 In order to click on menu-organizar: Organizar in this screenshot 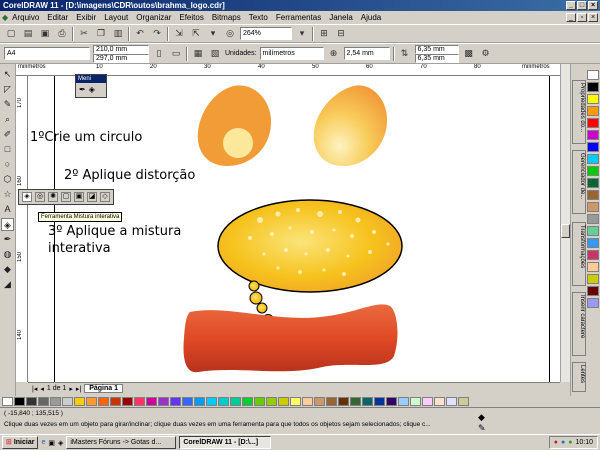, I will do `click(153, 17)`.